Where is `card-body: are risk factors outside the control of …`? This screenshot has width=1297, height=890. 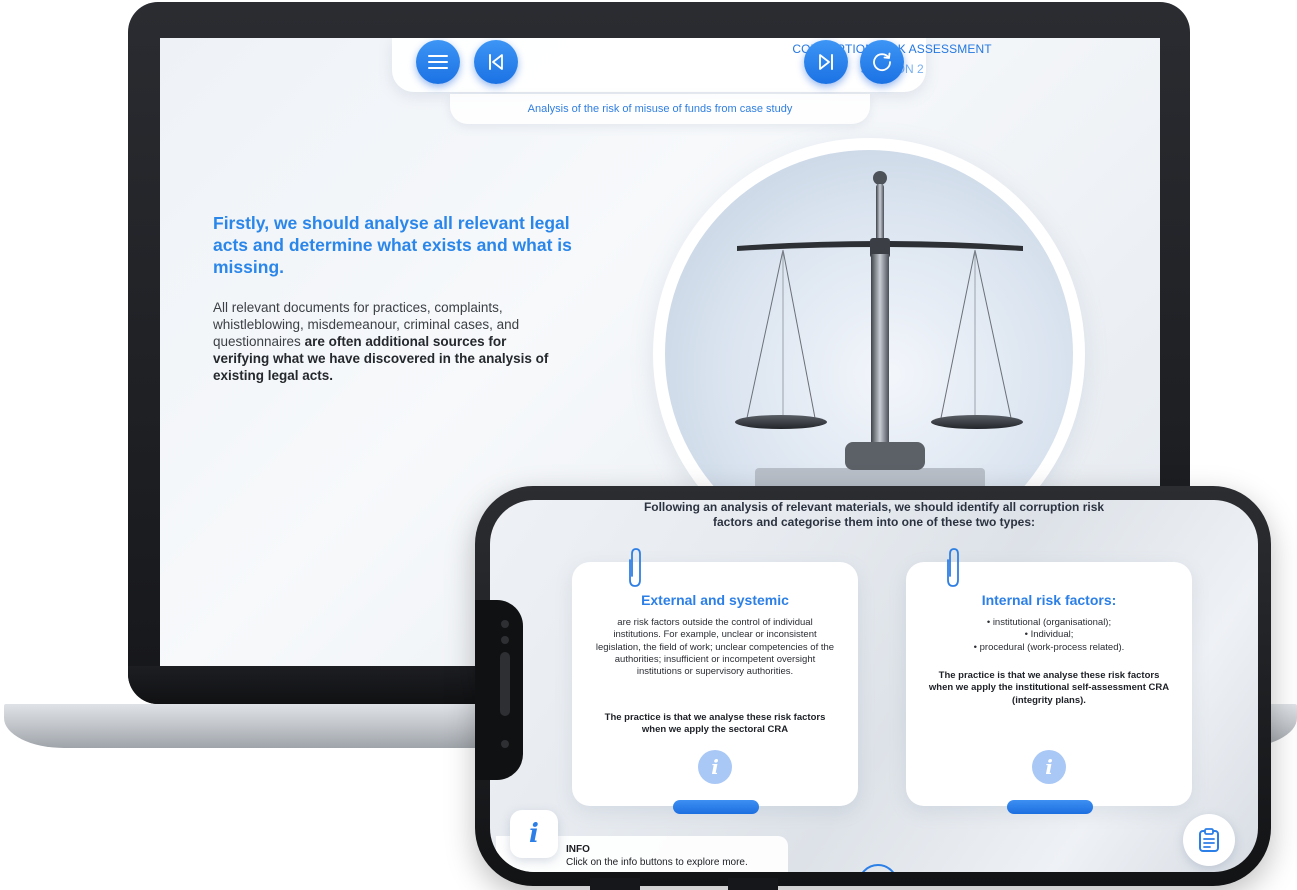
card-body: are risk factors outside the control of … is located at coordinates (715, 647).